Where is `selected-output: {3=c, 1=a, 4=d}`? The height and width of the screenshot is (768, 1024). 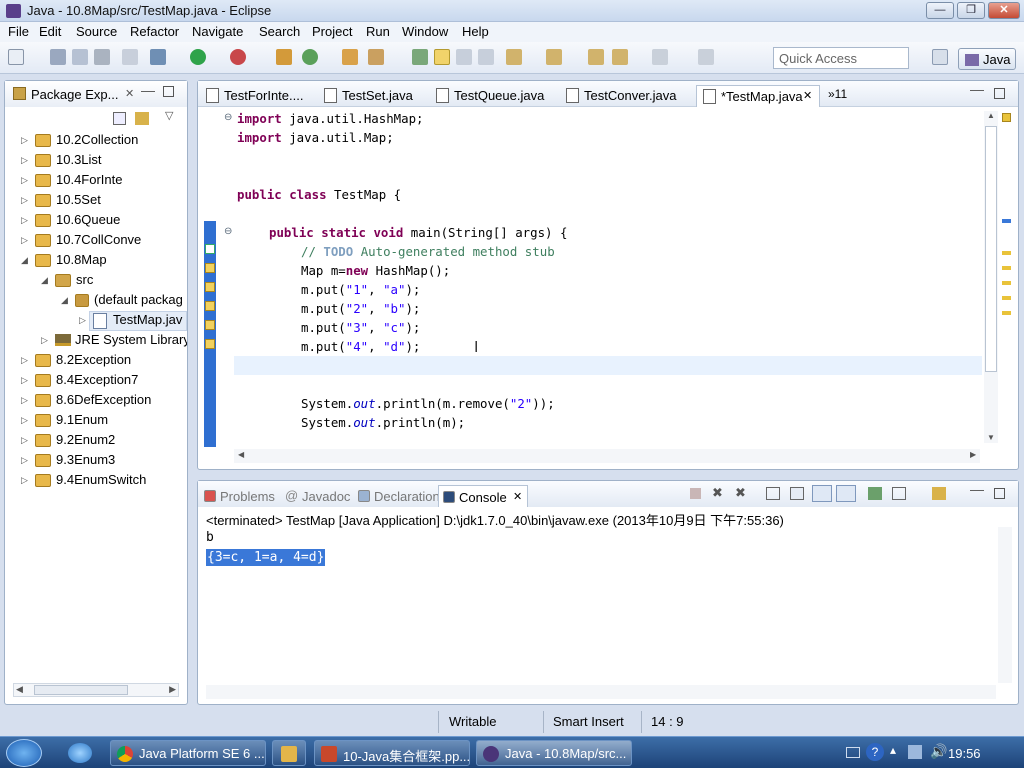 selected-output: {3=c, 1=a, 4=d} is located at coordinates (266, 557).